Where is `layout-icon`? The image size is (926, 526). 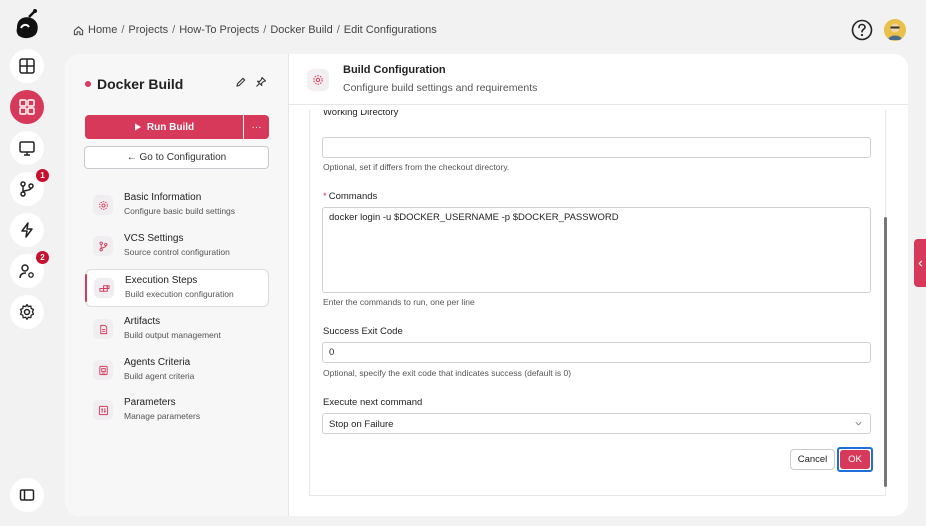 layout-icon is located at coordinates (27, 66).